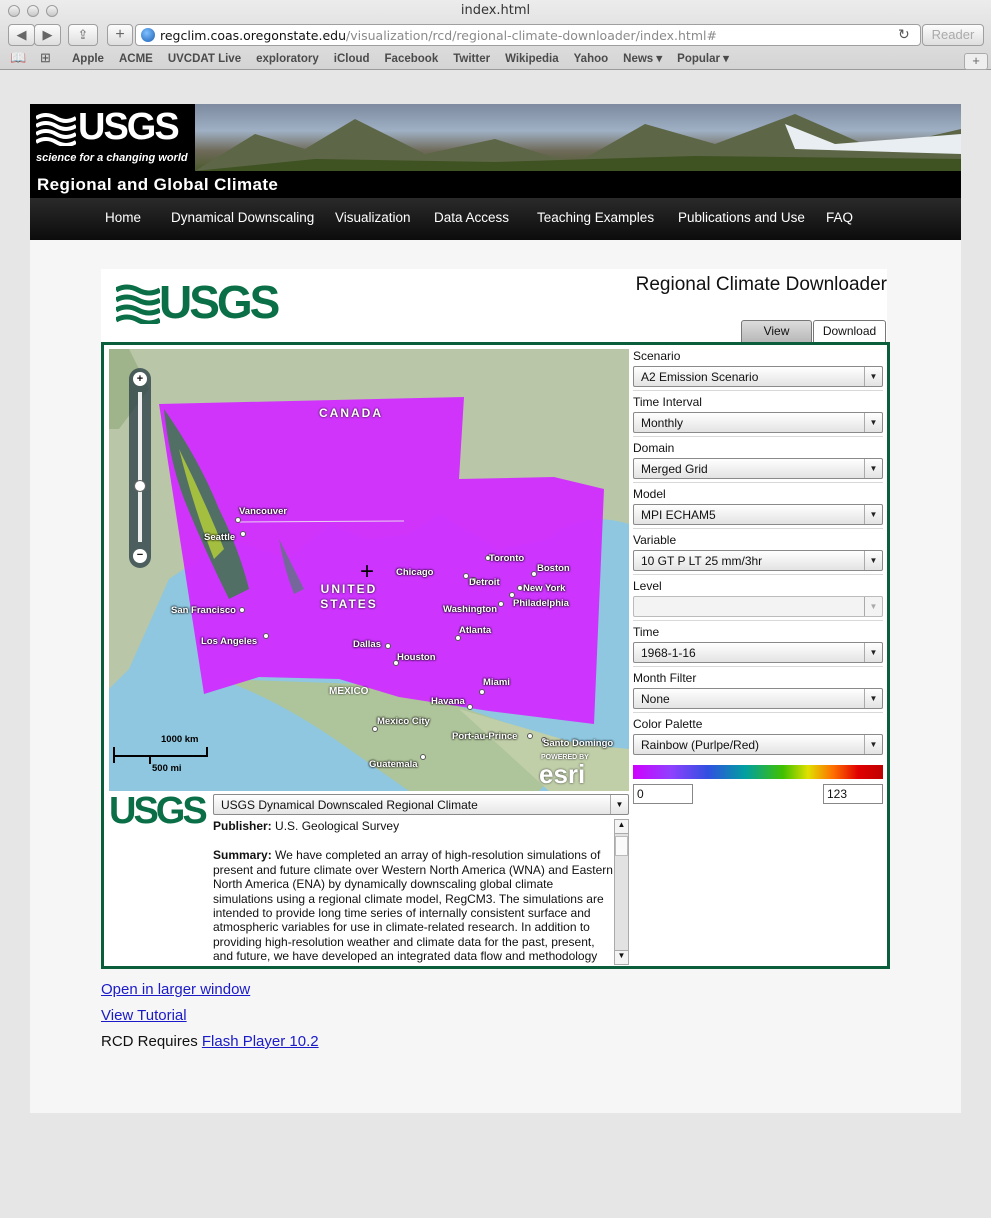 This screenshot has height=1218, width=991. I want to click on link-row-larger: Open in larger window, so click(175, 989).